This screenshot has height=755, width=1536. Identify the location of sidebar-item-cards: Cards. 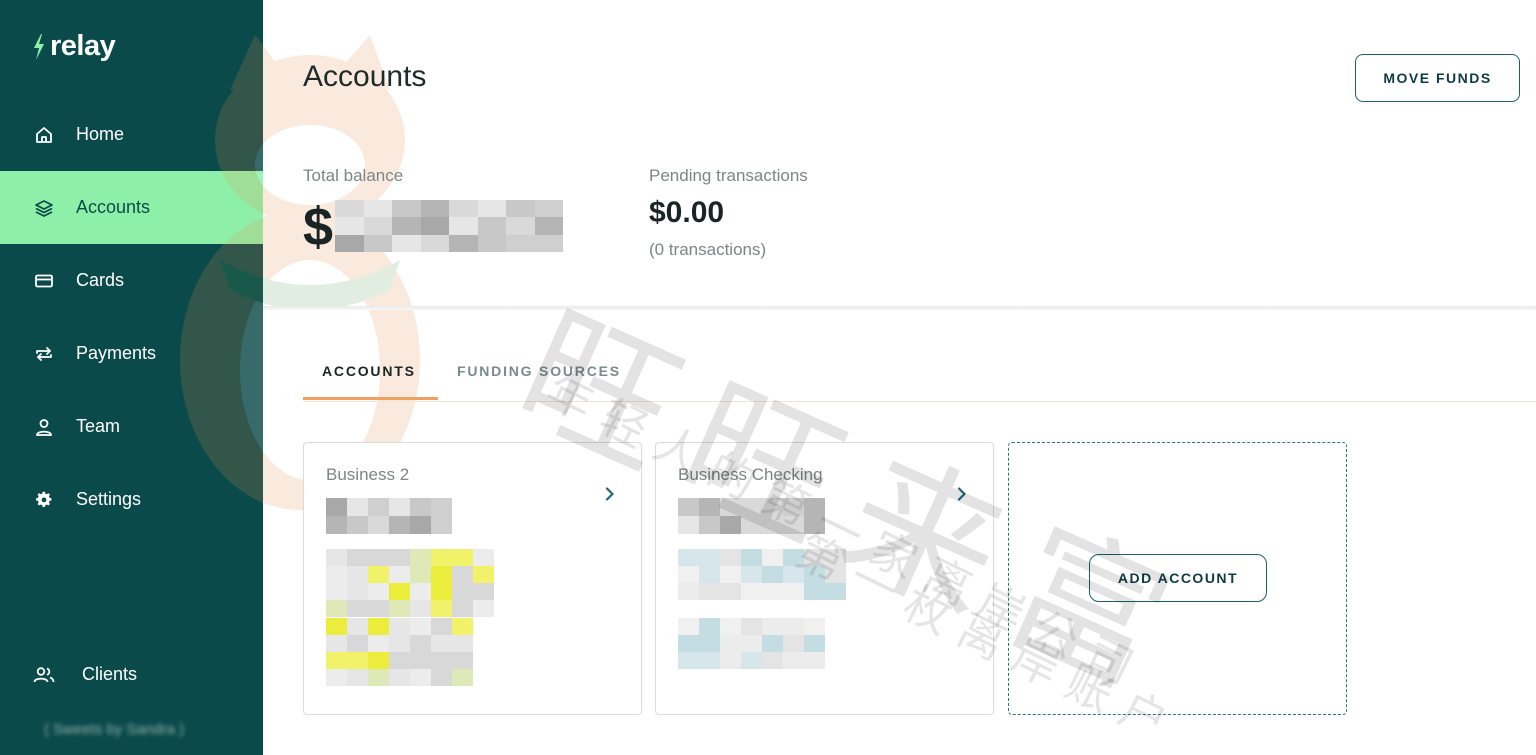
(131, 280).